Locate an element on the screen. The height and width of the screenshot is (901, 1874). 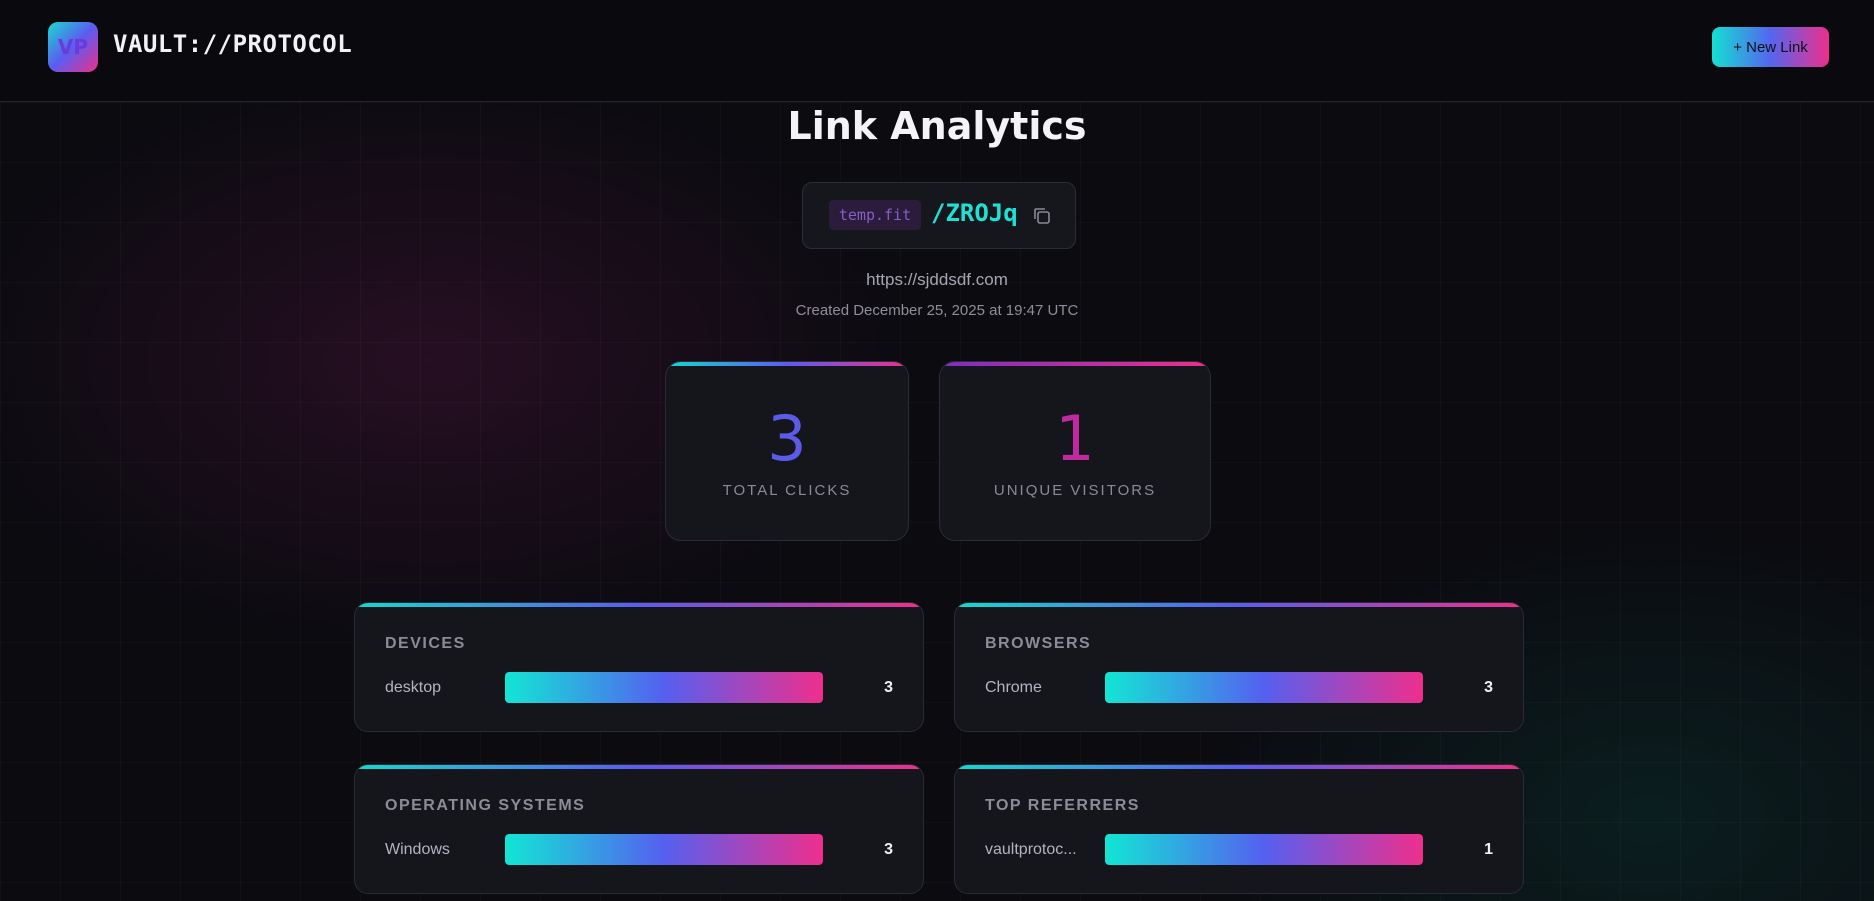
total-clicks-card: 3 TOTAL CLICKS is located at coordinates (787, 451).